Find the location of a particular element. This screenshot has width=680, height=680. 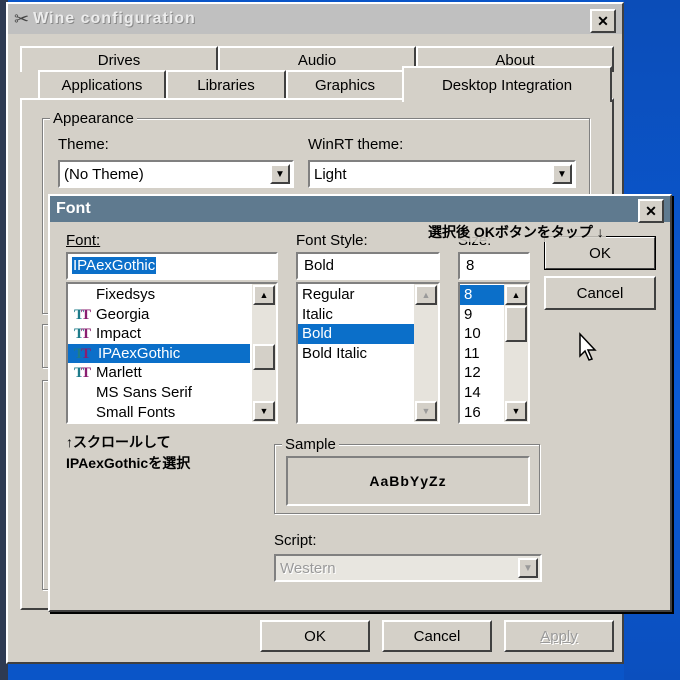

list-item: 9 is located at coordinates (482, 315).